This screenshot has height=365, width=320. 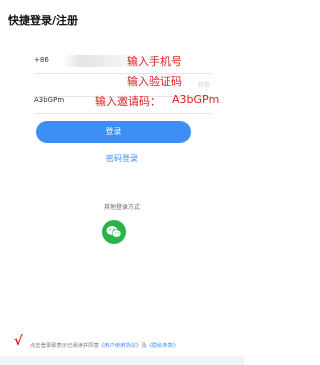 What do you see at coordinates (121, 207) in the screenshot?
I see `other-login-label: 其他登录方式` at bounding box center [121, 207].